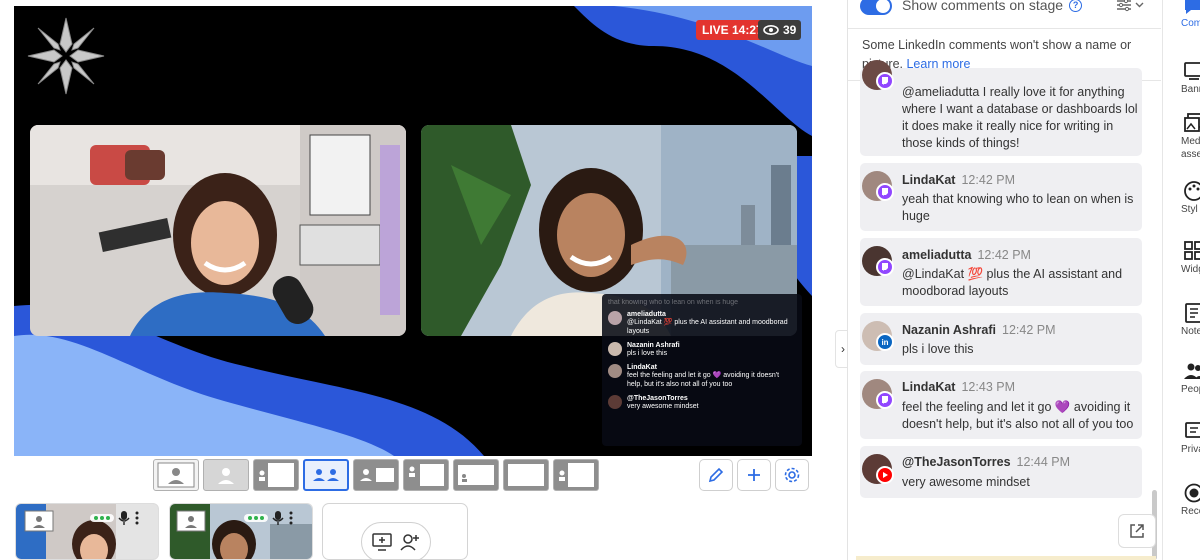  I want to click on layout-split-button, so click(276, 475).